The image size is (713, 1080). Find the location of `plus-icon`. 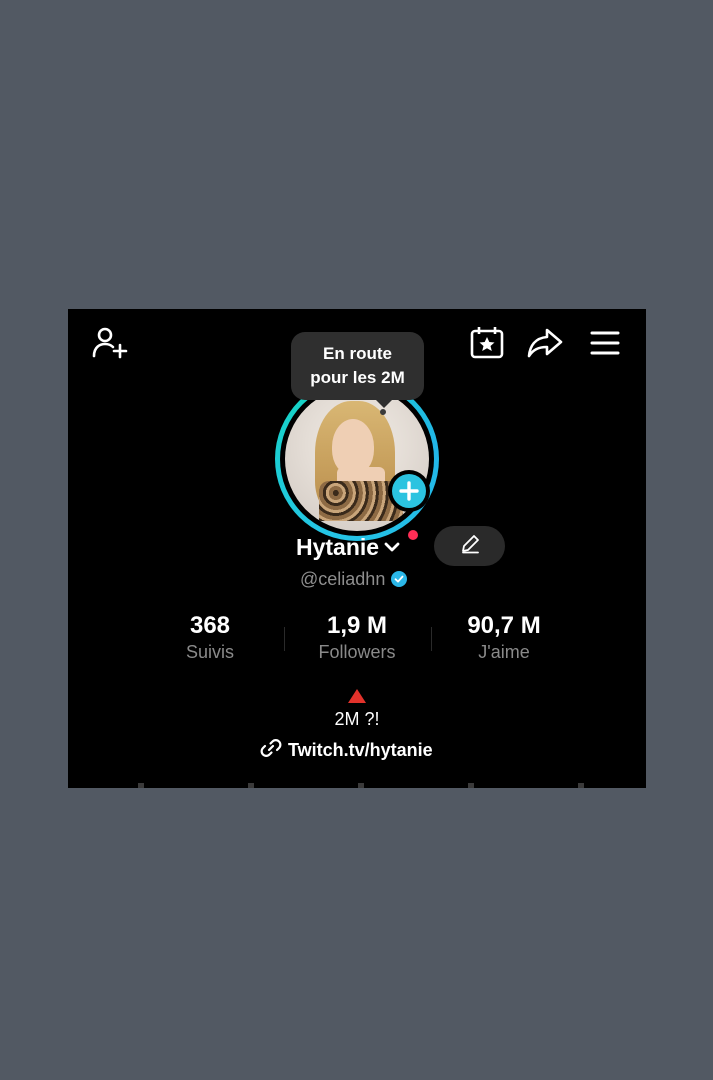

plus-icon is located at coordinates (409, 491).